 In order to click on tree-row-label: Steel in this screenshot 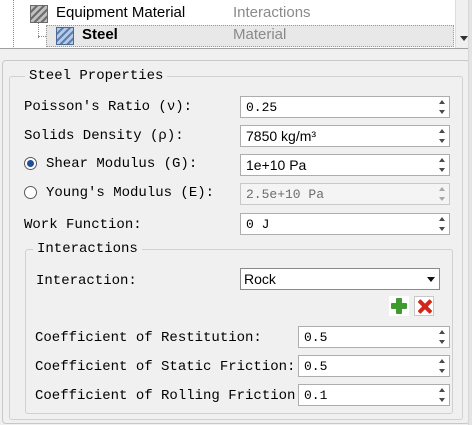, I will do `click(100, 34)`.